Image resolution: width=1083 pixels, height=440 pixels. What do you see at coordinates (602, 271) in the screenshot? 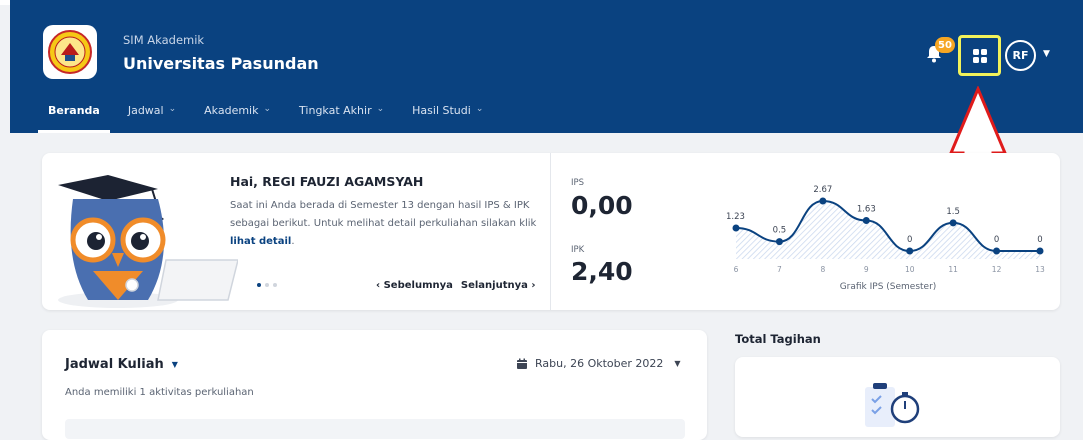
I see `ipk-value: 2,40` at bounding box center [602, 271].